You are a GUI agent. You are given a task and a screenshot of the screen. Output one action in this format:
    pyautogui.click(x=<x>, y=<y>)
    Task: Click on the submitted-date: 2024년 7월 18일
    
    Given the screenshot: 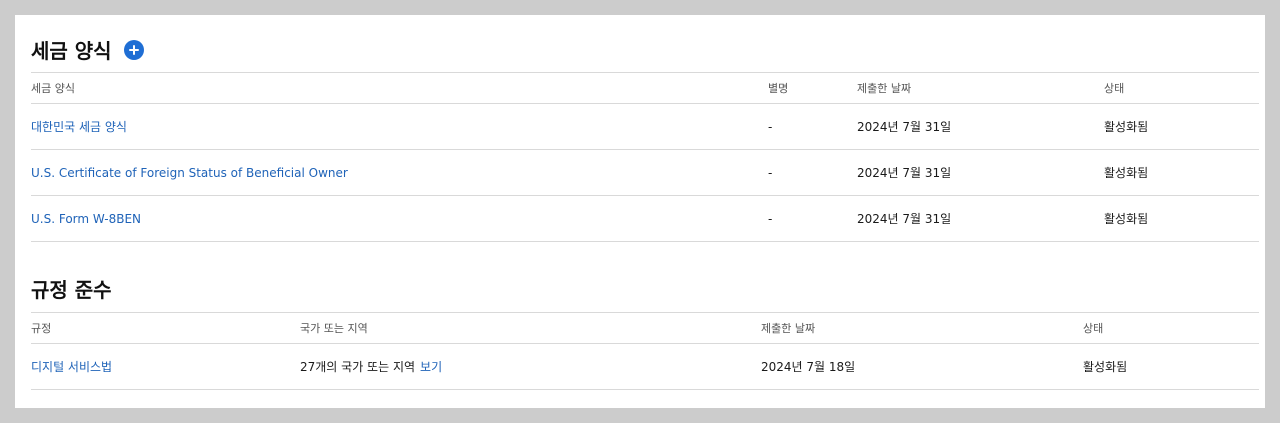 What is the action you would take?
    pyautogui.click(x=808, y=367)
    